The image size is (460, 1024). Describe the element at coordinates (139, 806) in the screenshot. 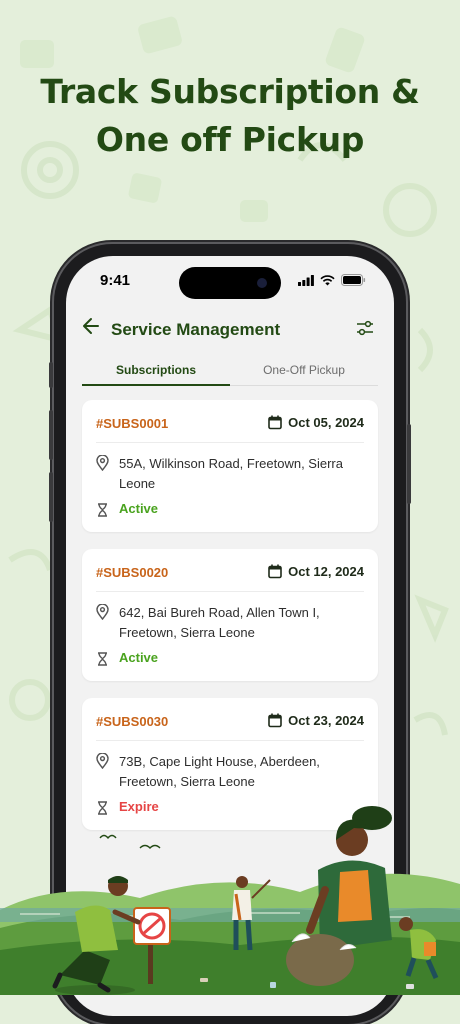

I see `subscription-status: Expire` at that location.